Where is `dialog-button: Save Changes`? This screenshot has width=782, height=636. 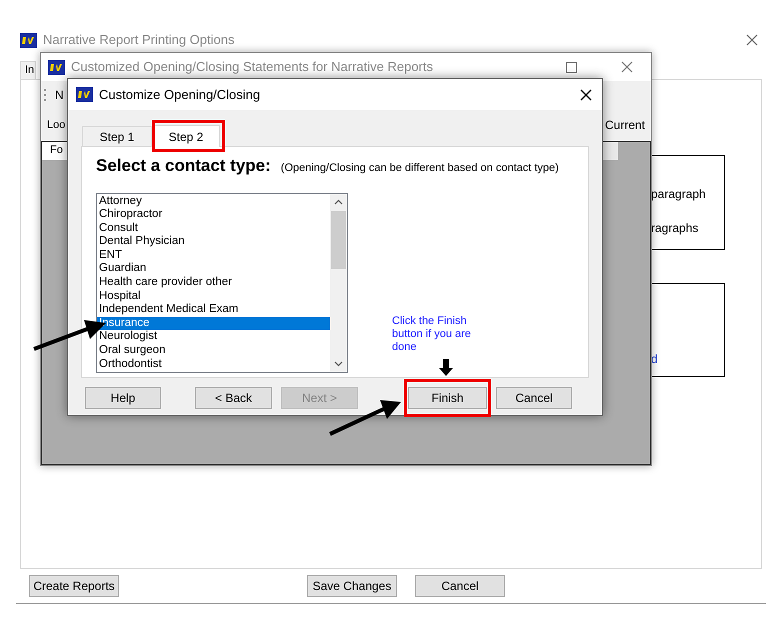
dialog-button: Save Changes is located at coordinates (352, 586).